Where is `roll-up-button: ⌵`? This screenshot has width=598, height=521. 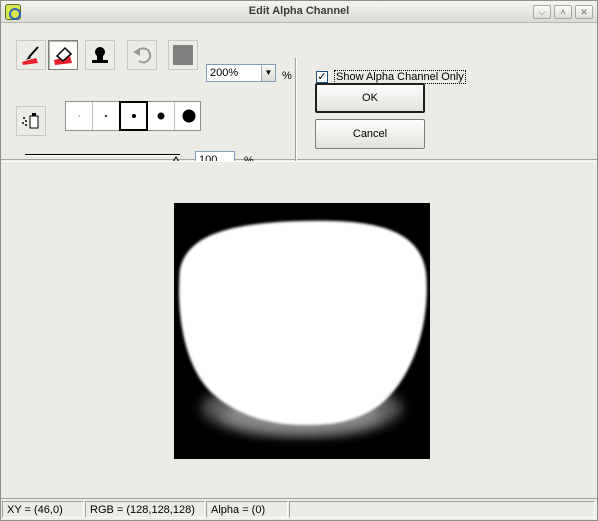 roll-up-button: ⌵ is located at coordinates (542, 12).